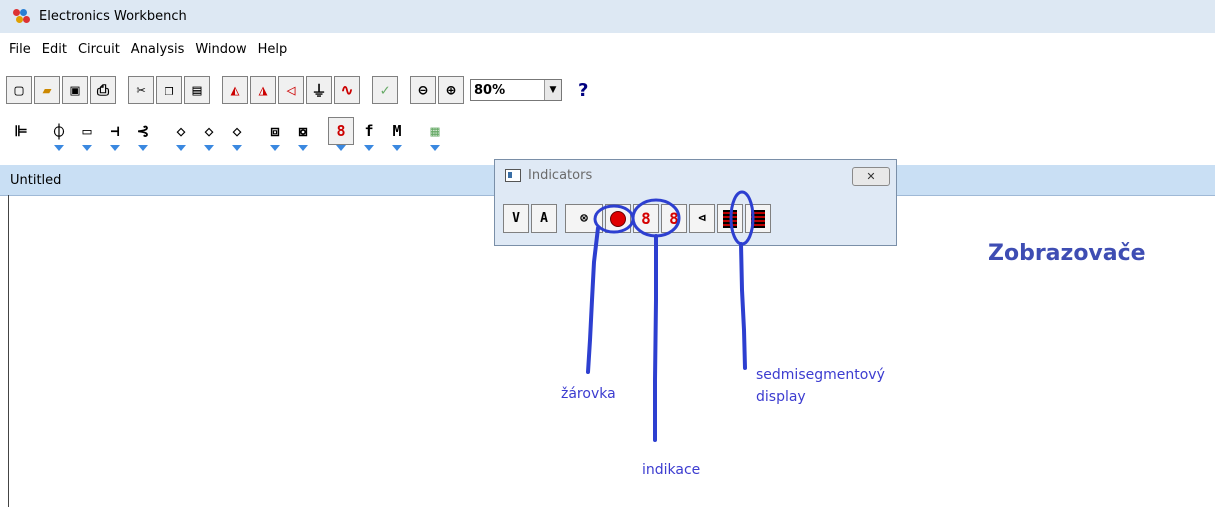  What do you see at coordinates (513, 175) in the screenshot?
I see `palette-window-icon` at bounding box center [513, 175].